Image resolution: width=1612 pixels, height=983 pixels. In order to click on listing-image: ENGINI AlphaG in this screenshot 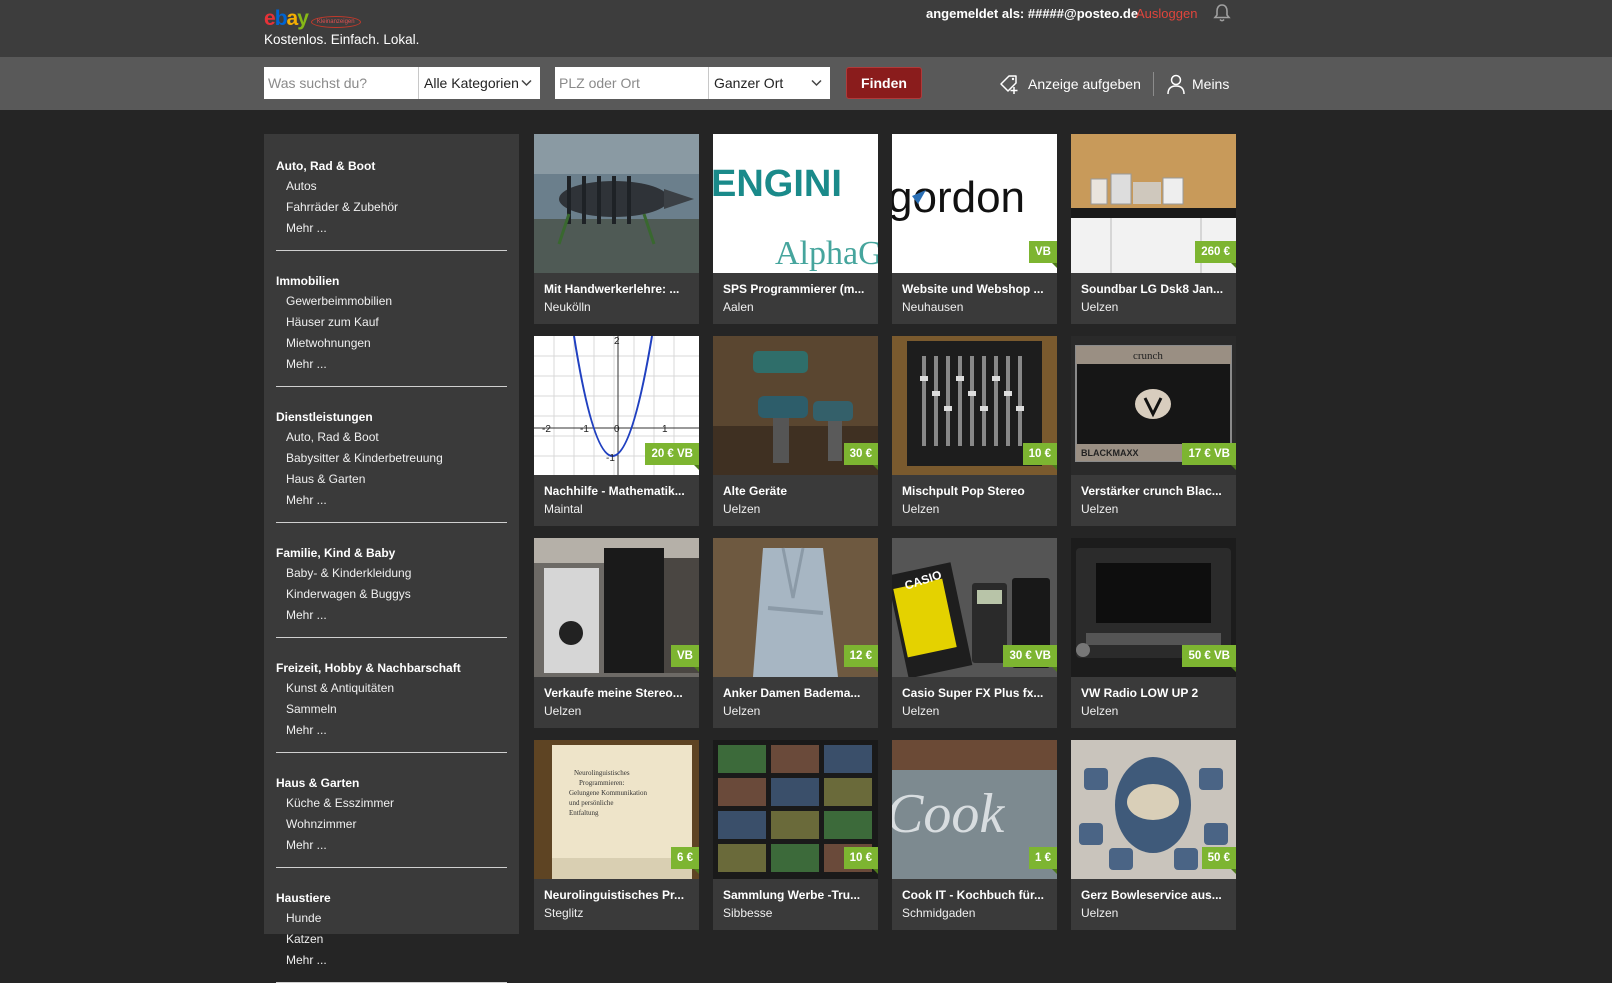, I will do `click(795, 203)`.